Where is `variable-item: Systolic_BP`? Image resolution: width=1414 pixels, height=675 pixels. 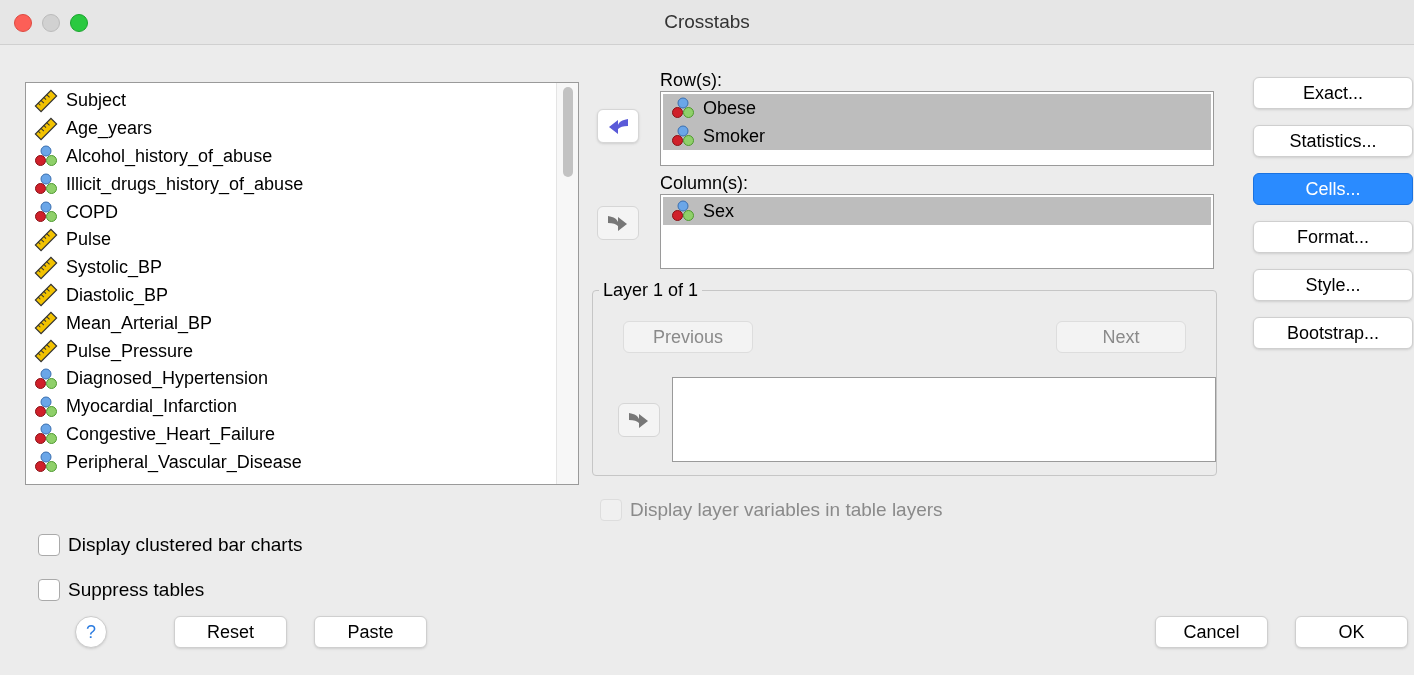 variable-item: Systolic_BP is located at coordinates (291, 267).